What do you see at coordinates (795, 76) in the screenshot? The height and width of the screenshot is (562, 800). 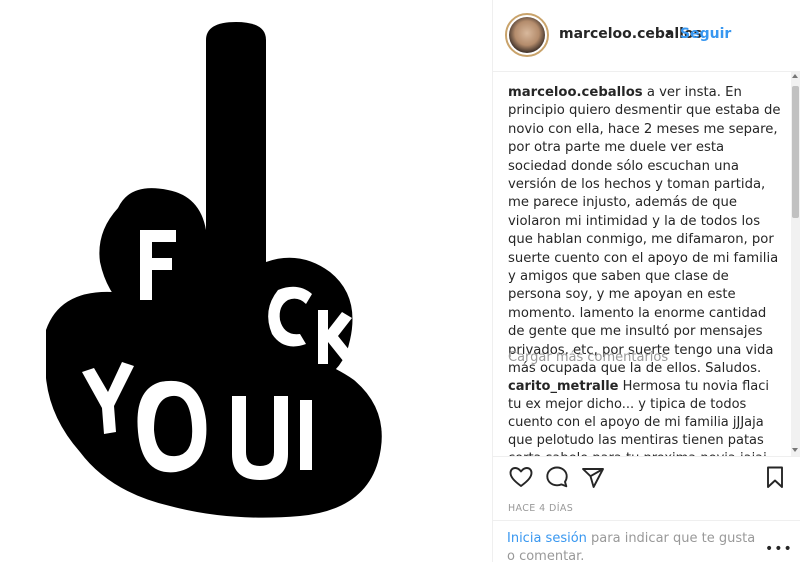 I see `scroll-up-arrow-icon` at bounding box center [795, 76].